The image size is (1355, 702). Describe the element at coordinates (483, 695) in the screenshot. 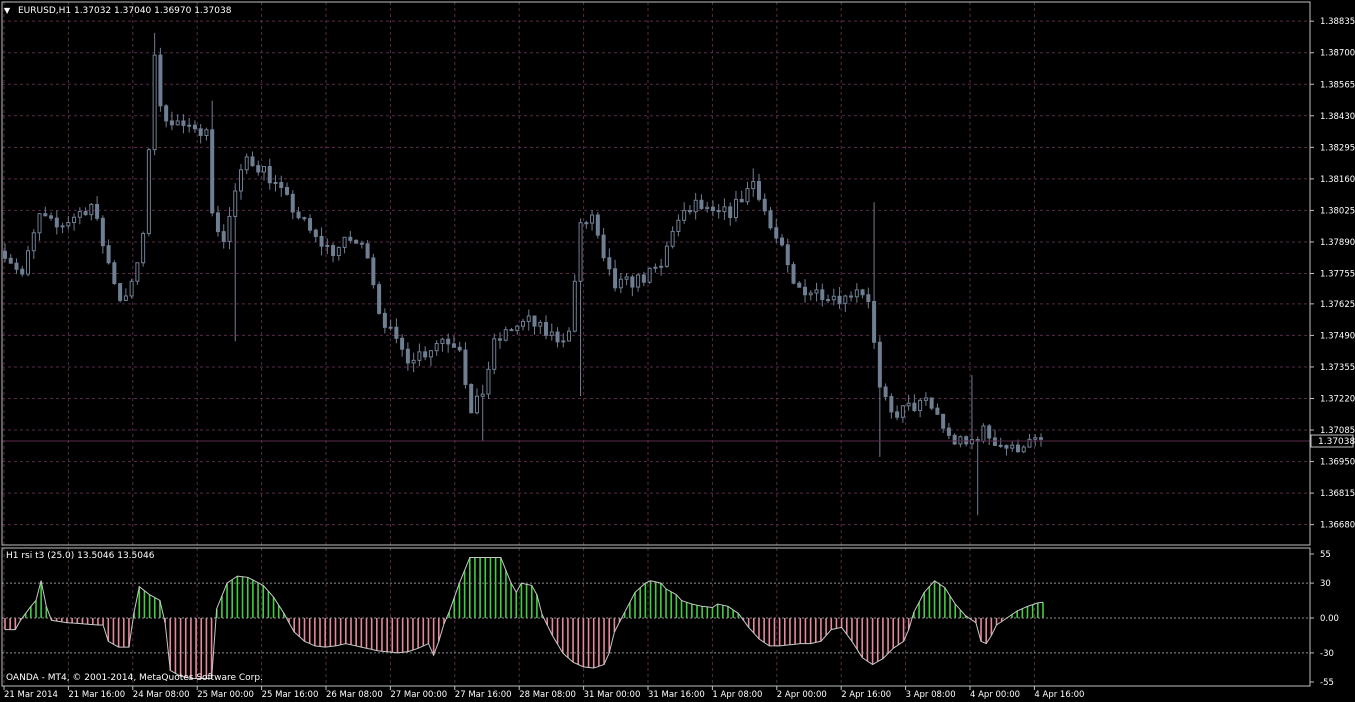

I see `time-tick-label: 27 Mar 16:00` at that location.